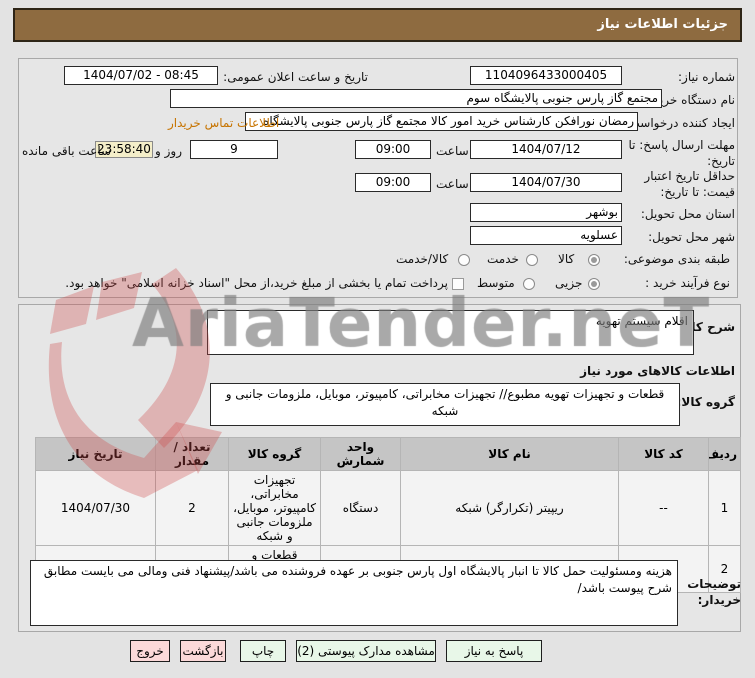 The width and height of the screenshot is (755, 678). I want to click on reply-time-value: 09:00, so click(393, 149).